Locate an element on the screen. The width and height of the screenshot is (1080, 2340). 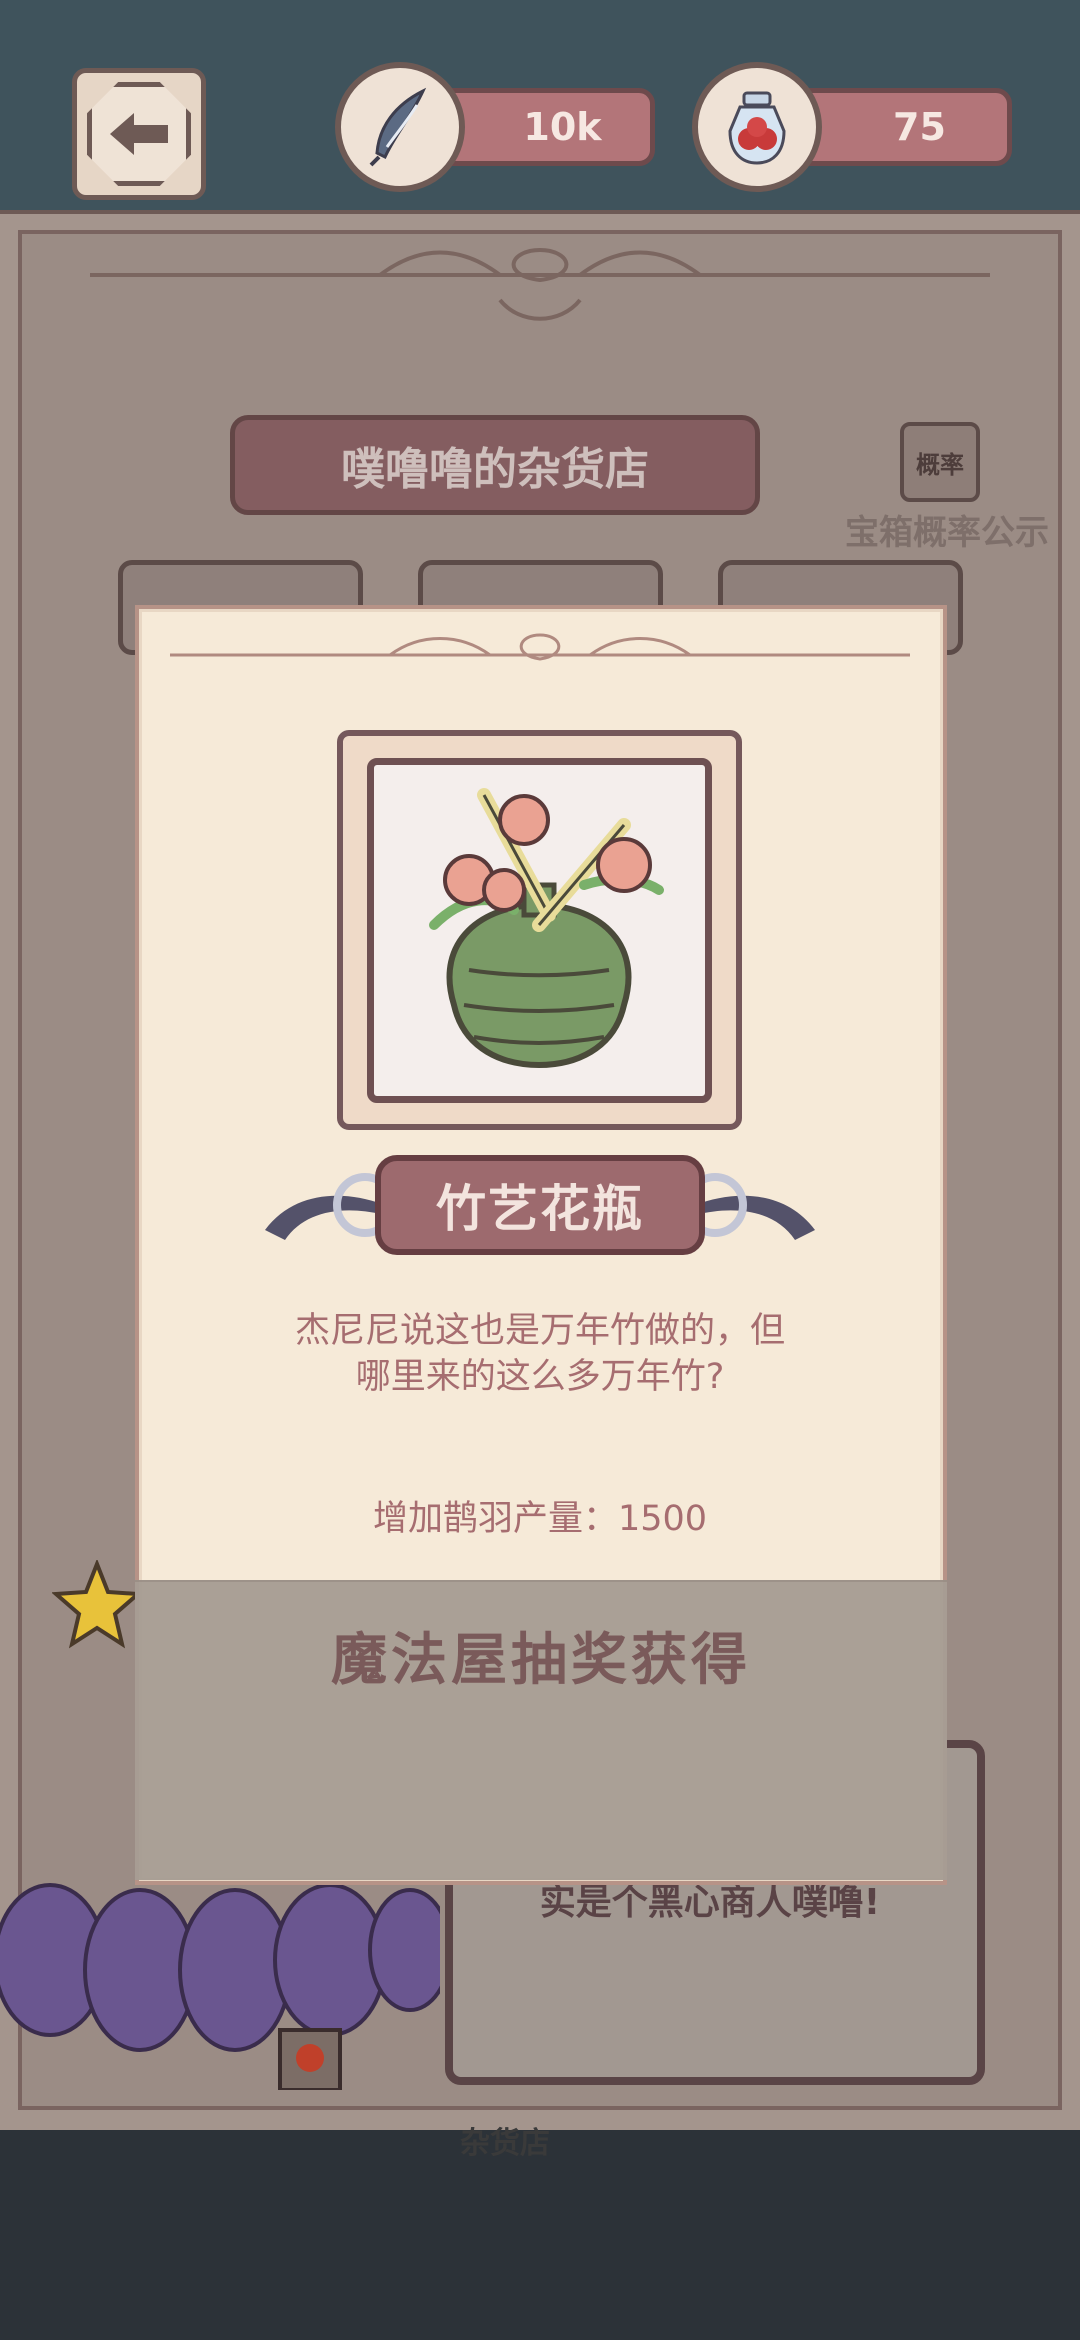
npc-speech-text: 实是个黑心商人噗噜! is located at coordinates (710, 1902).